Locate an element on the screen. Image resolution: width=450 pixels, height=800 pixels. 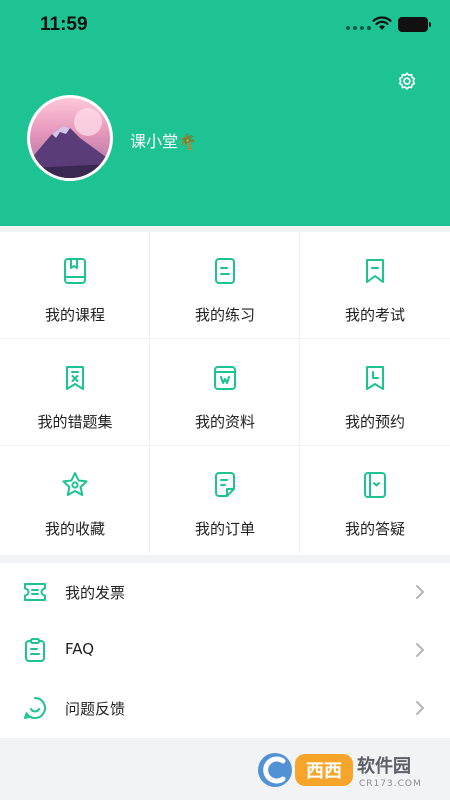
list-item-invoice: 我的发票 is located at coordinates (225, 592).